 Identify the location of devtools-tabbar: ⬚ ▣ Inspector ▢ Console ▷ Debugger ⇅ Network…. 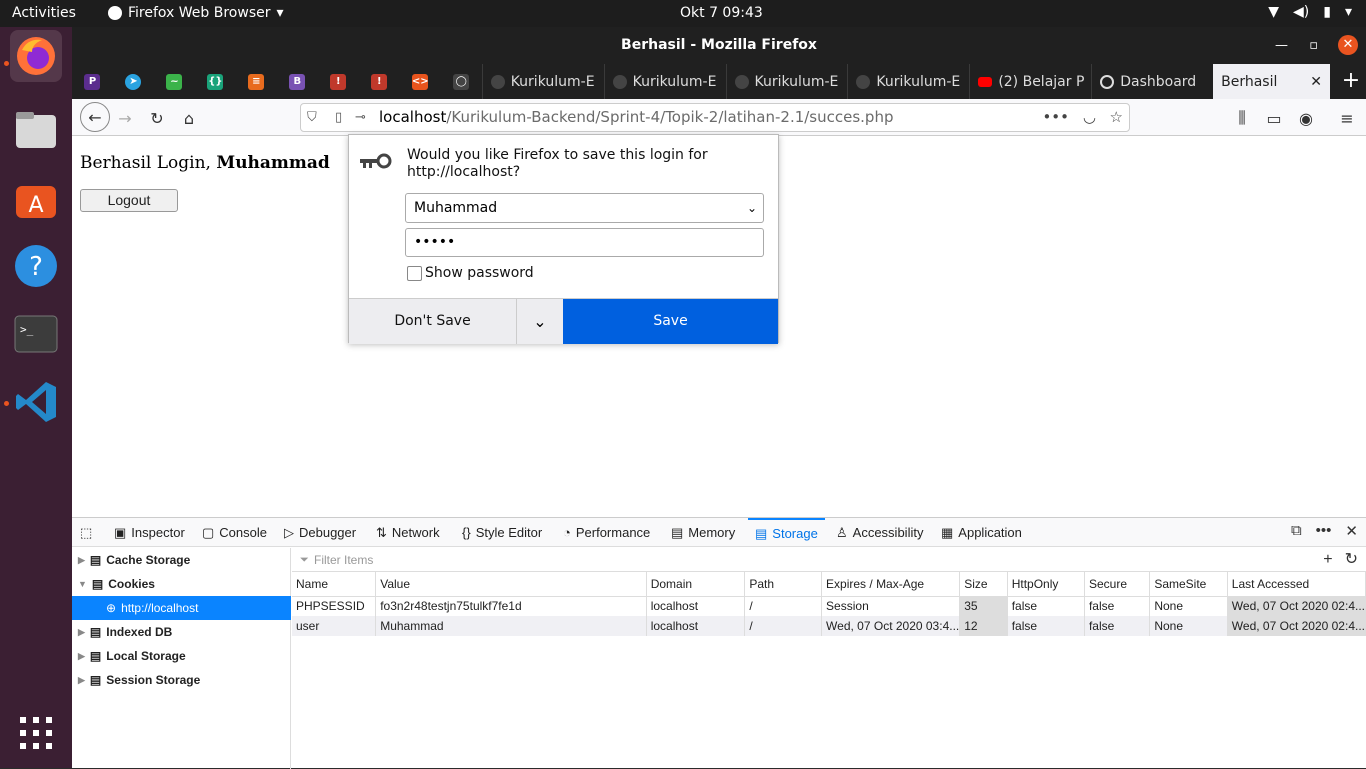
(719, 532).